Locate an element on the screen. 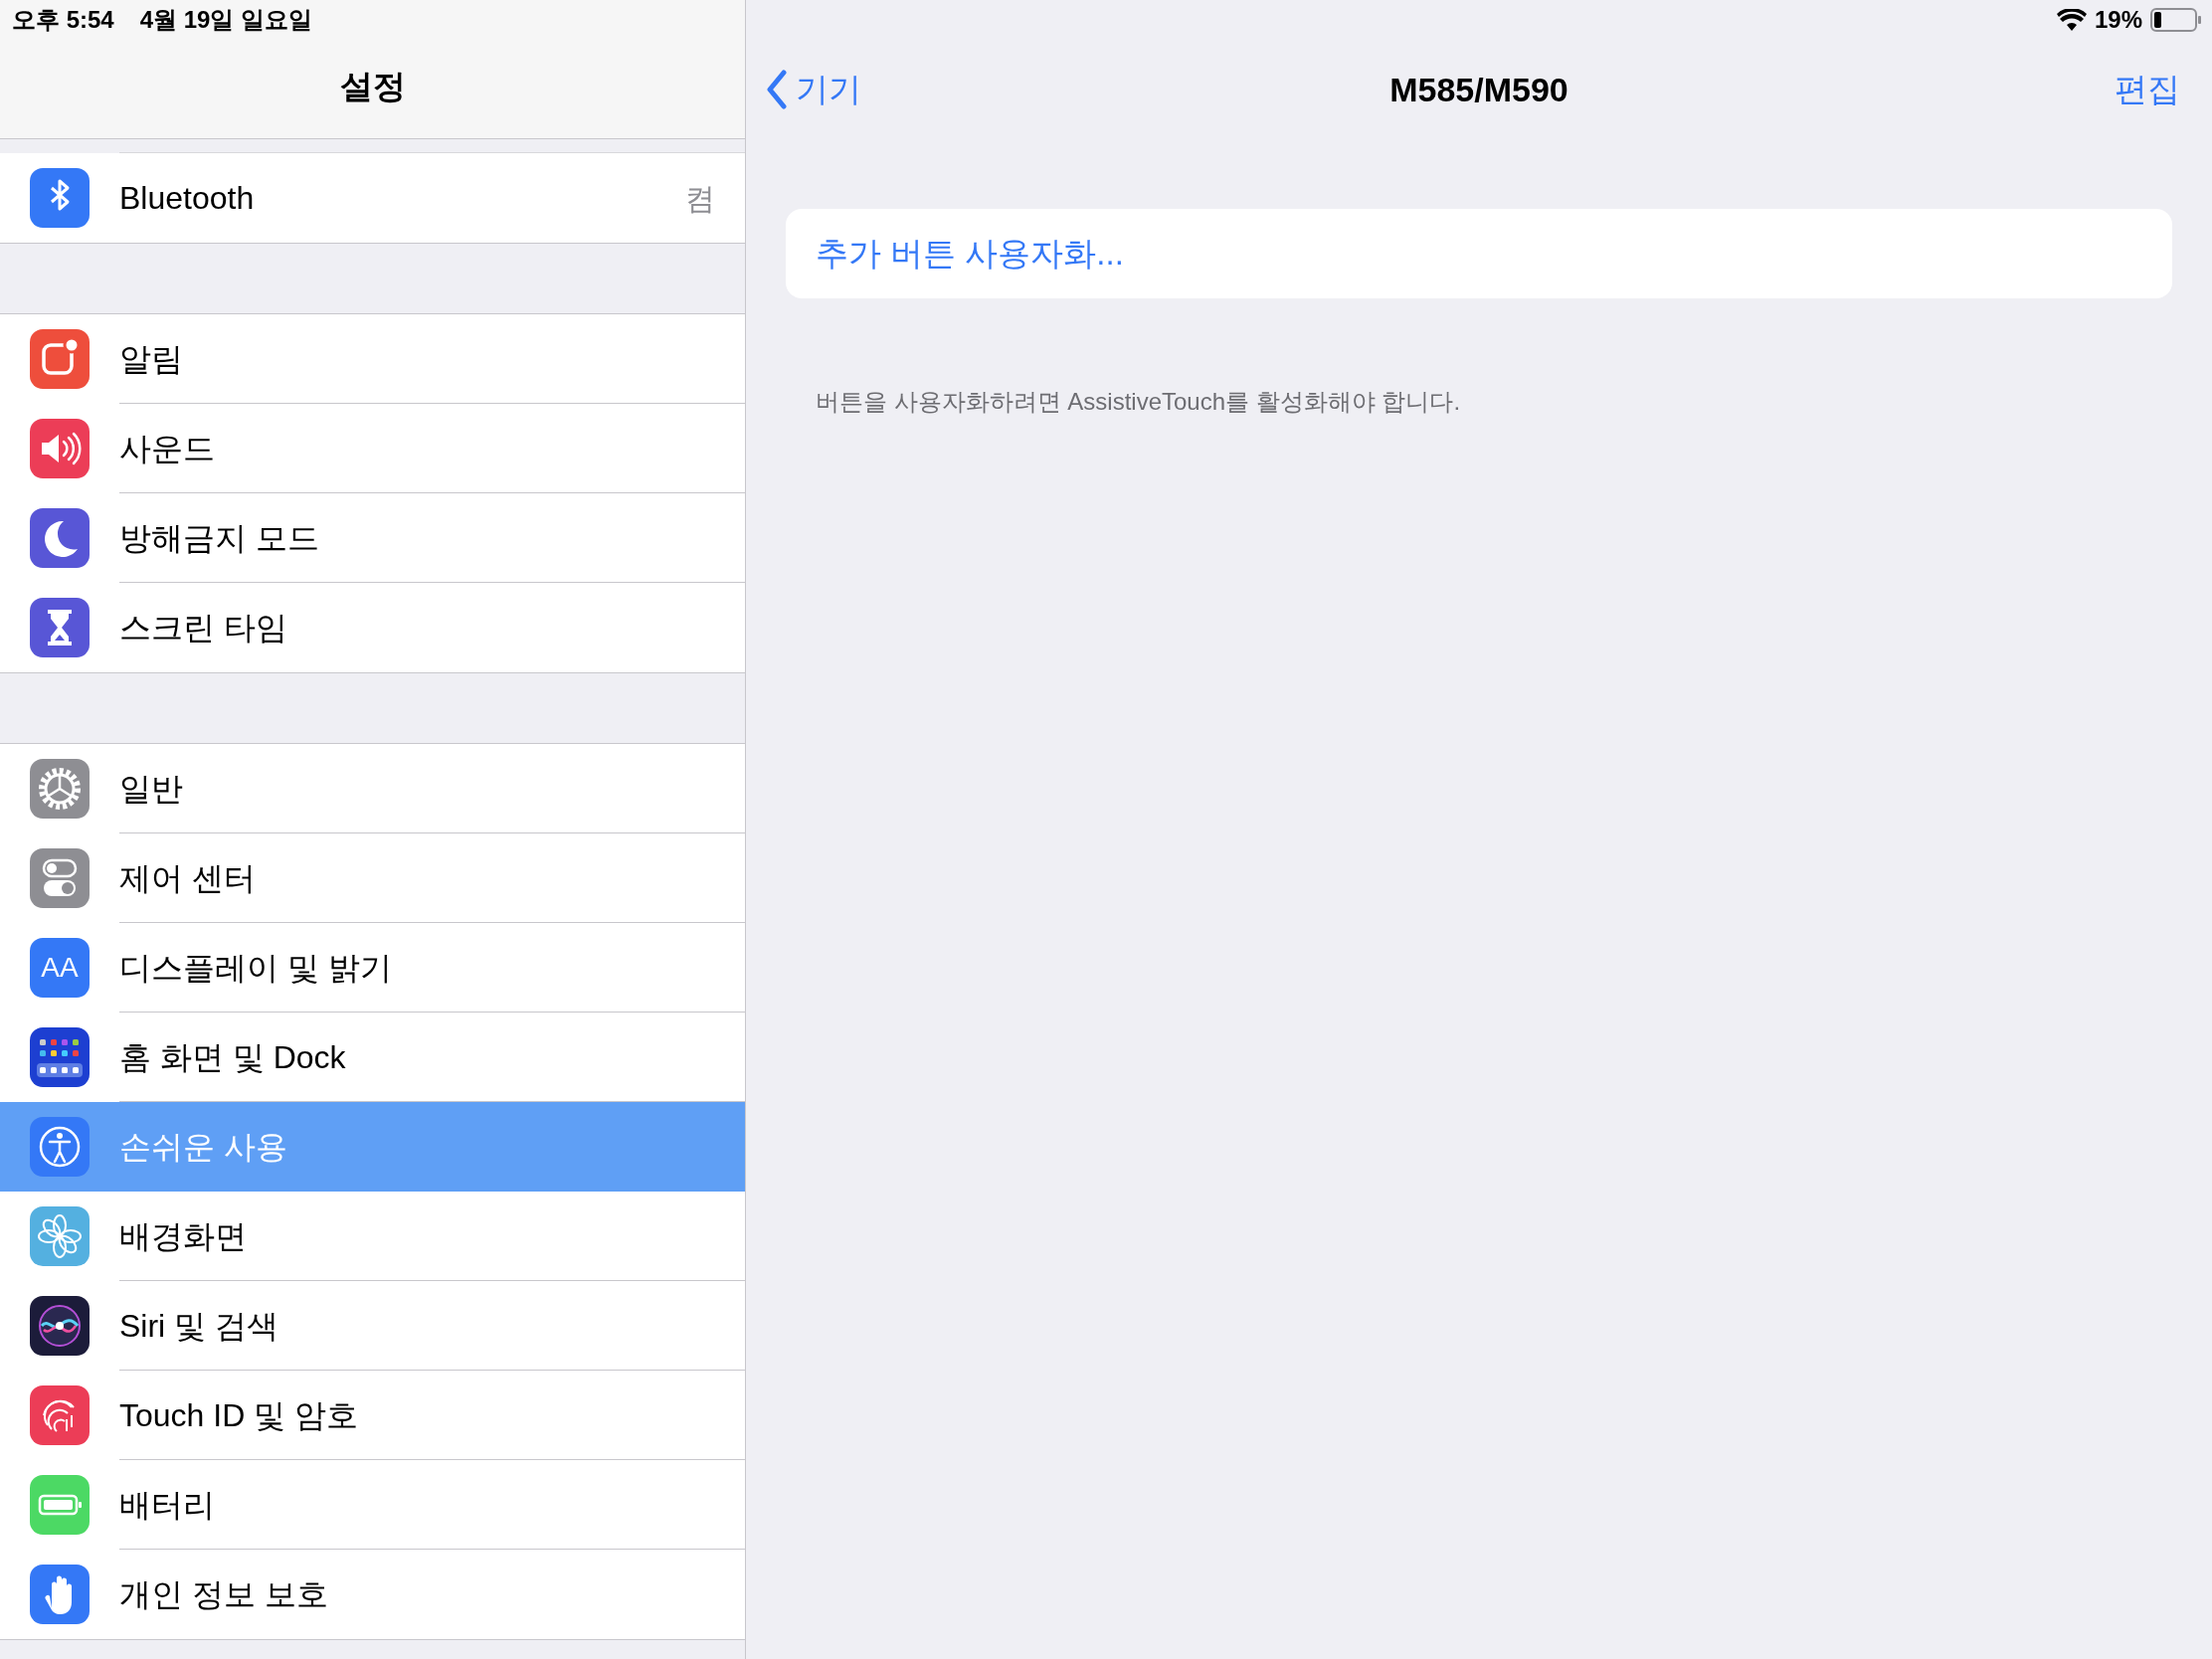 Image resolution: width=2212 pixels, height=1659 pixels. battery-percent: 19% is located at coordinates (2118, 20).